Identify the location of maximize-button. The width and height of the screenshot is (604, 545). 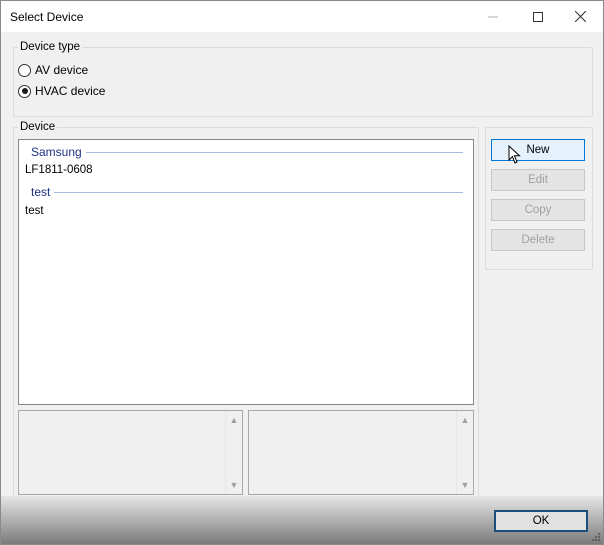
(537, 16).